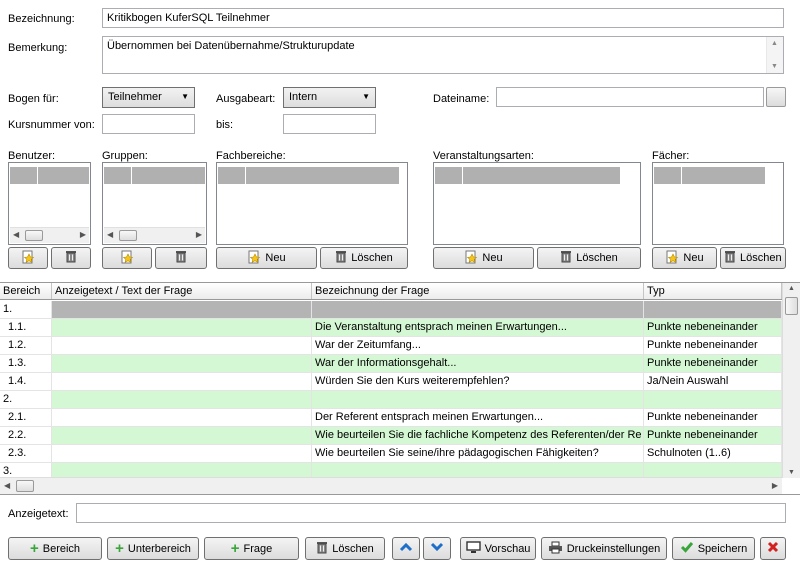 This screenshot has height=569, width=800. Describe the element at coordinates (329, 97) in the screenshot. I see `ausgabeart-select: Intern ▼` at that location.